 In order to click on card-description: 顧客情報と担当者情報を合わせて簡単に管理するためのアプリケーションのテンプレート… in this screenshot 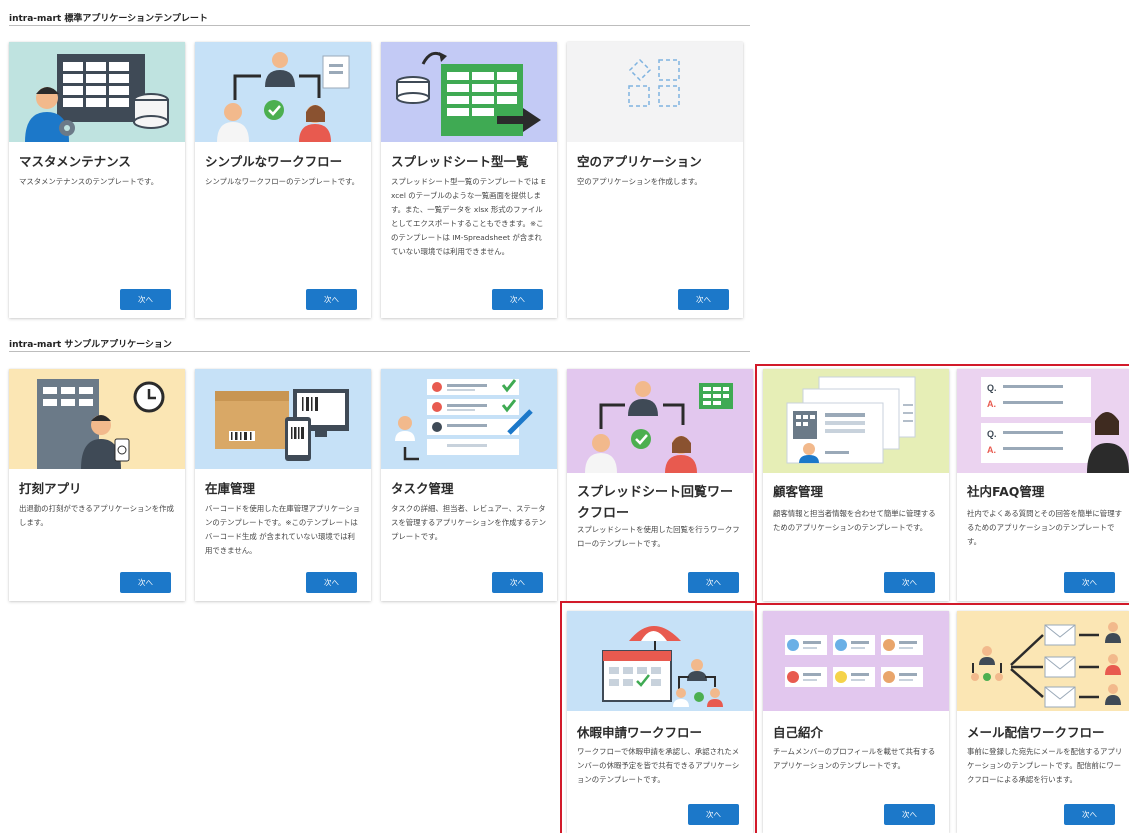, I will do `click(854, 520)`.